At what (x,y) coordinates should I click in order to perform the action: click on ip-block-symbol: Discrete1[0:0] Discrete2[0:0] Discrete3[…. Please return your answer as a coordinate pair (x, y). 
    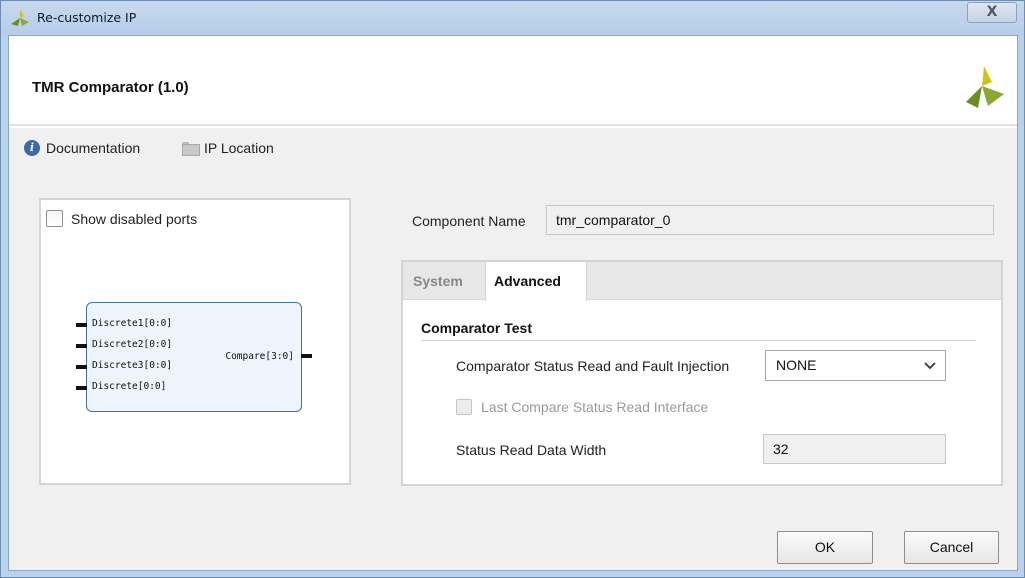
    Looking at the image, I should click on (194, 357).